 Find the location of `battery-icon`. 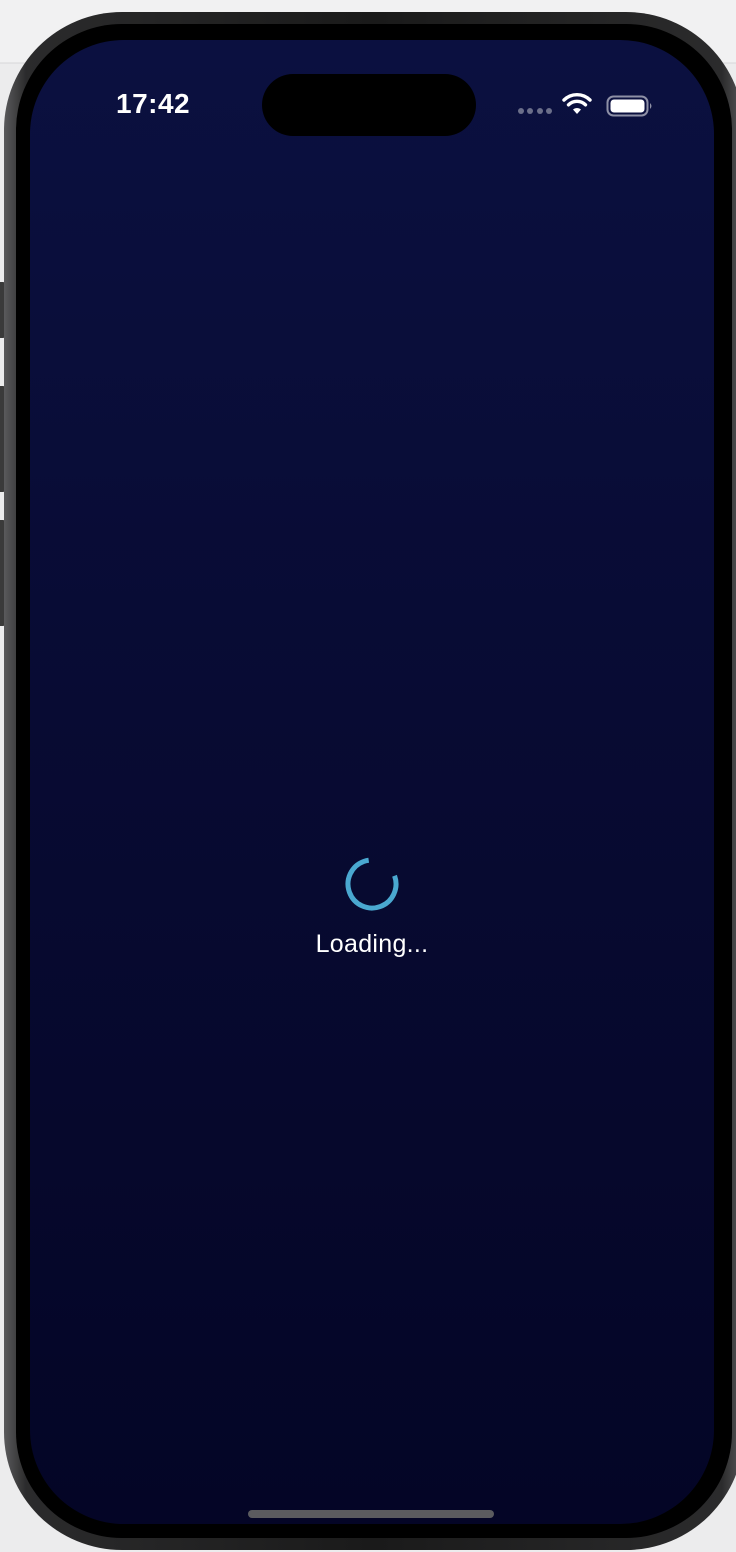

battery-icon is located at coordinates (629, 106).